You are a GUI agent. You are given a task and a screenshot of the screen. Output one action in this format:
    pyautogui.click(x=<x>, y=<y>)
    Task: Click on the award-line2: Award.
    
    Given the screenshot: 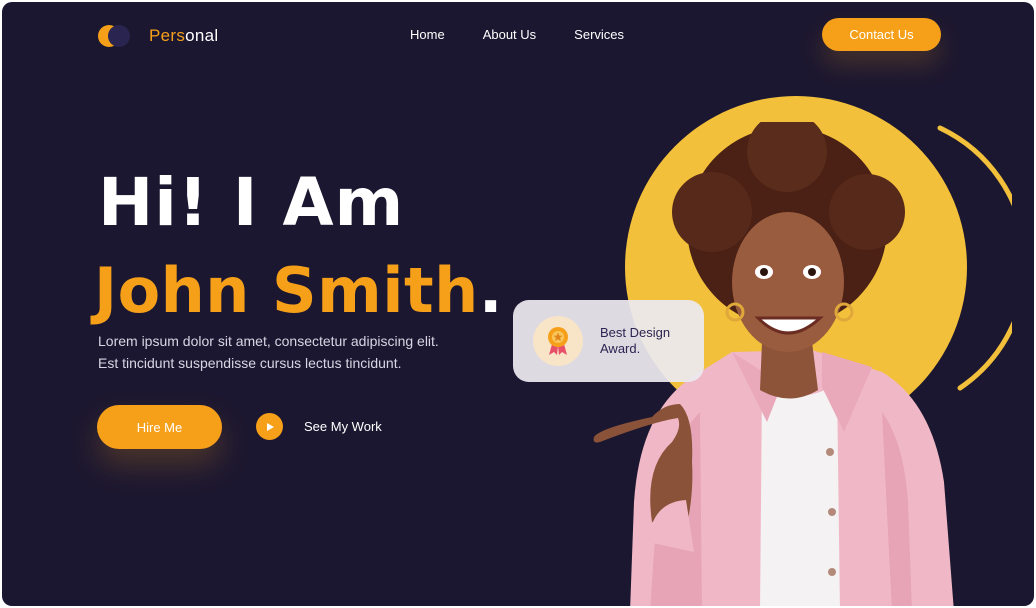 What is the action you would take?
    pyautogui.click(x=620, y=348)
    